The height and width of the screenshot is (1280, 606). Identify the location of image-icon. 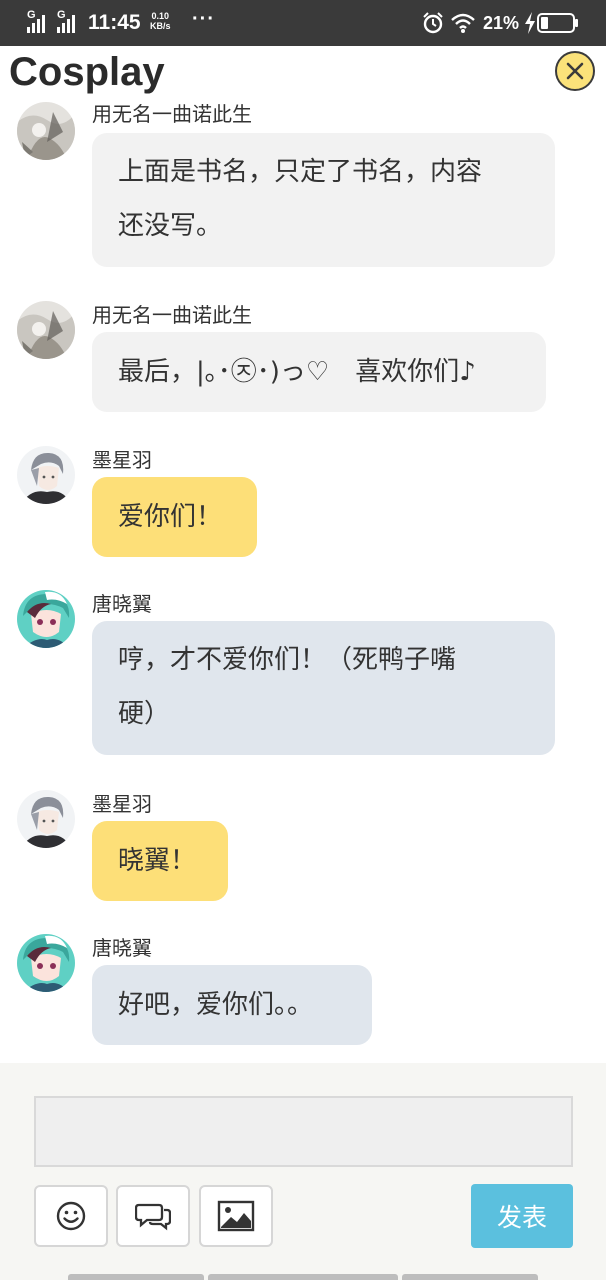
(236, 1216).